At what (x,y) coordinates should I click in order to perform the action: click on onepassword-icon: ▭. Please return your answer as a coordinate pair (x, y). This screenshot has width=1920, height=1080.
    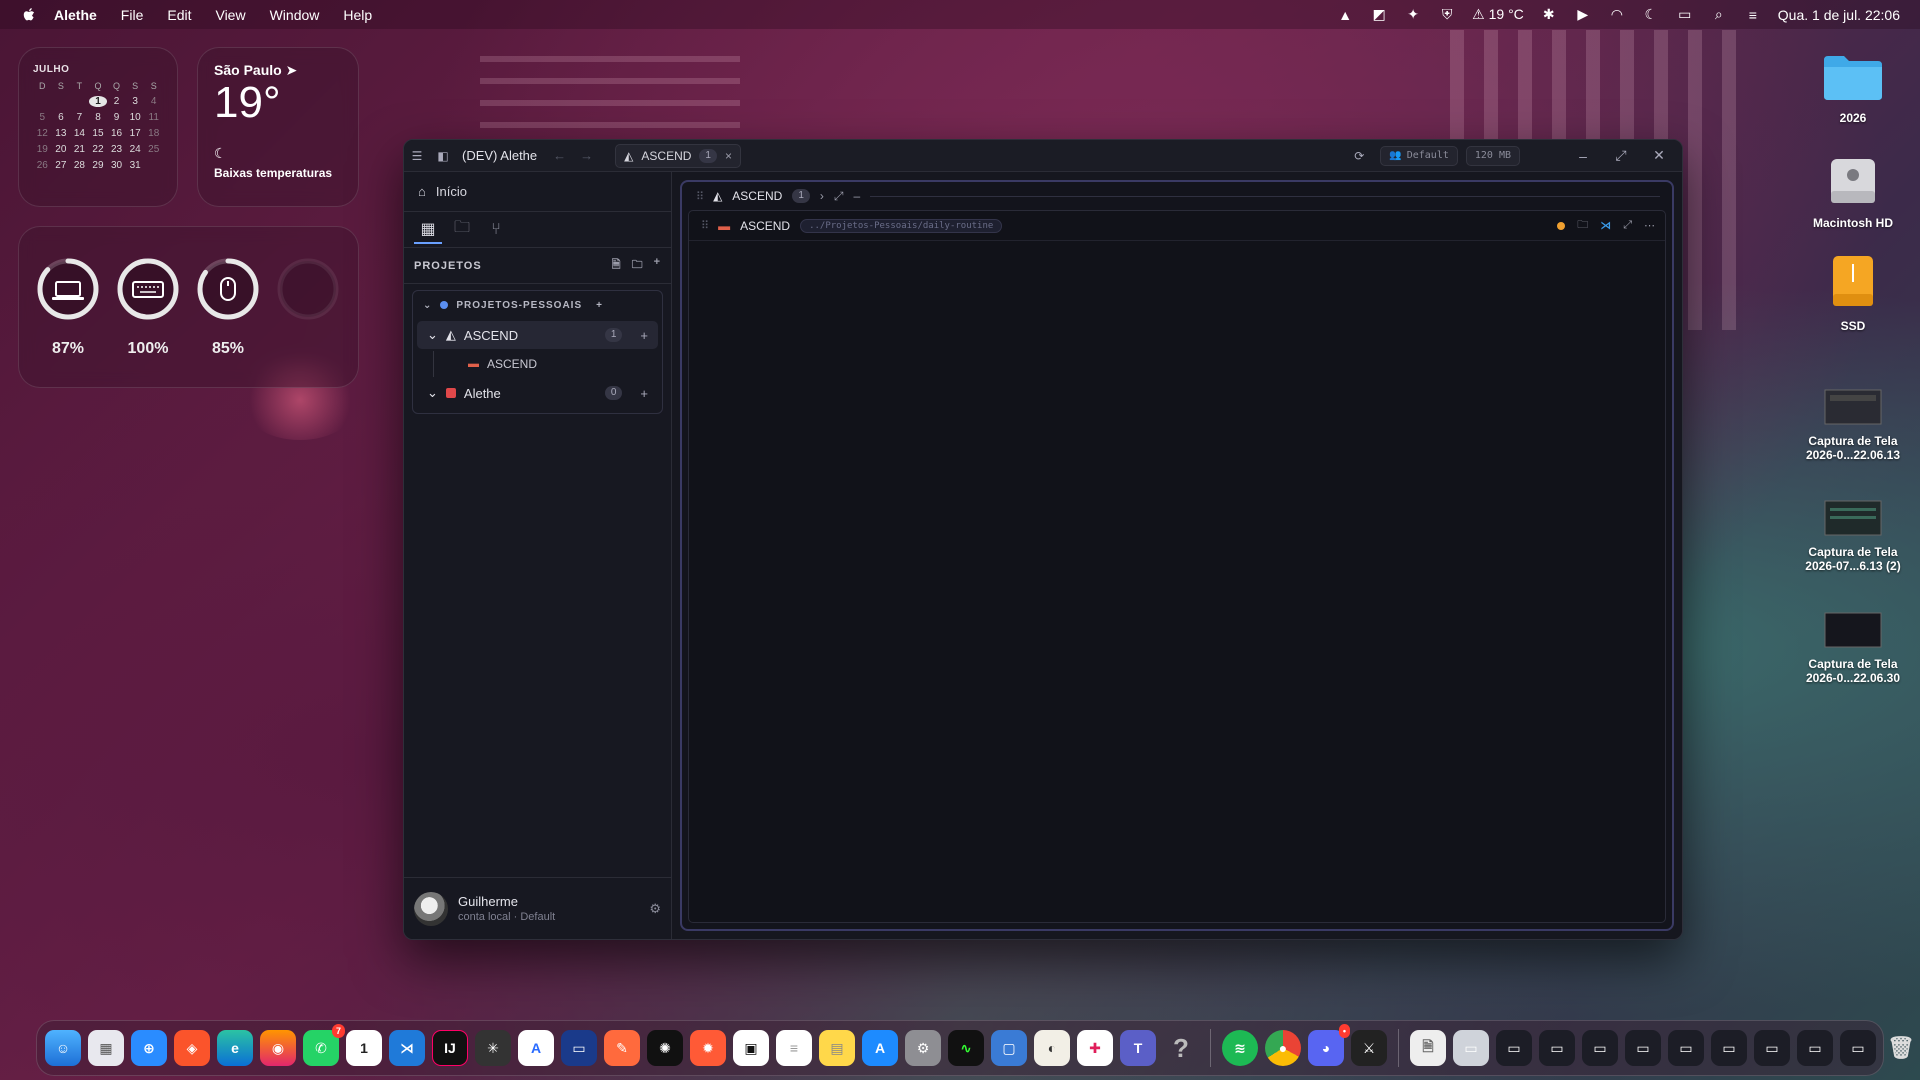
    Looking at the image, I should click on (579, 1048).